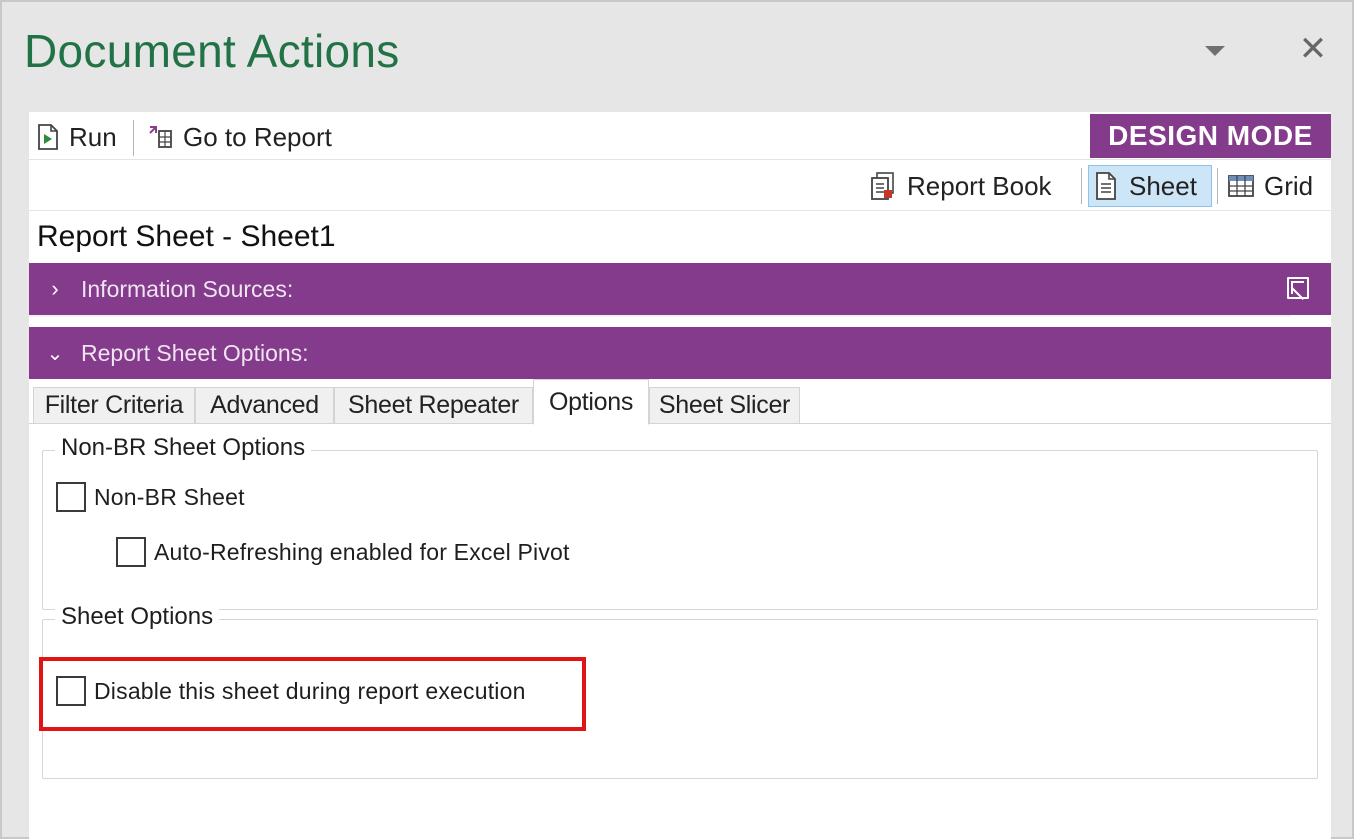 The image size is (1354, 839). I want to click on section-divider, so click(660, 316).